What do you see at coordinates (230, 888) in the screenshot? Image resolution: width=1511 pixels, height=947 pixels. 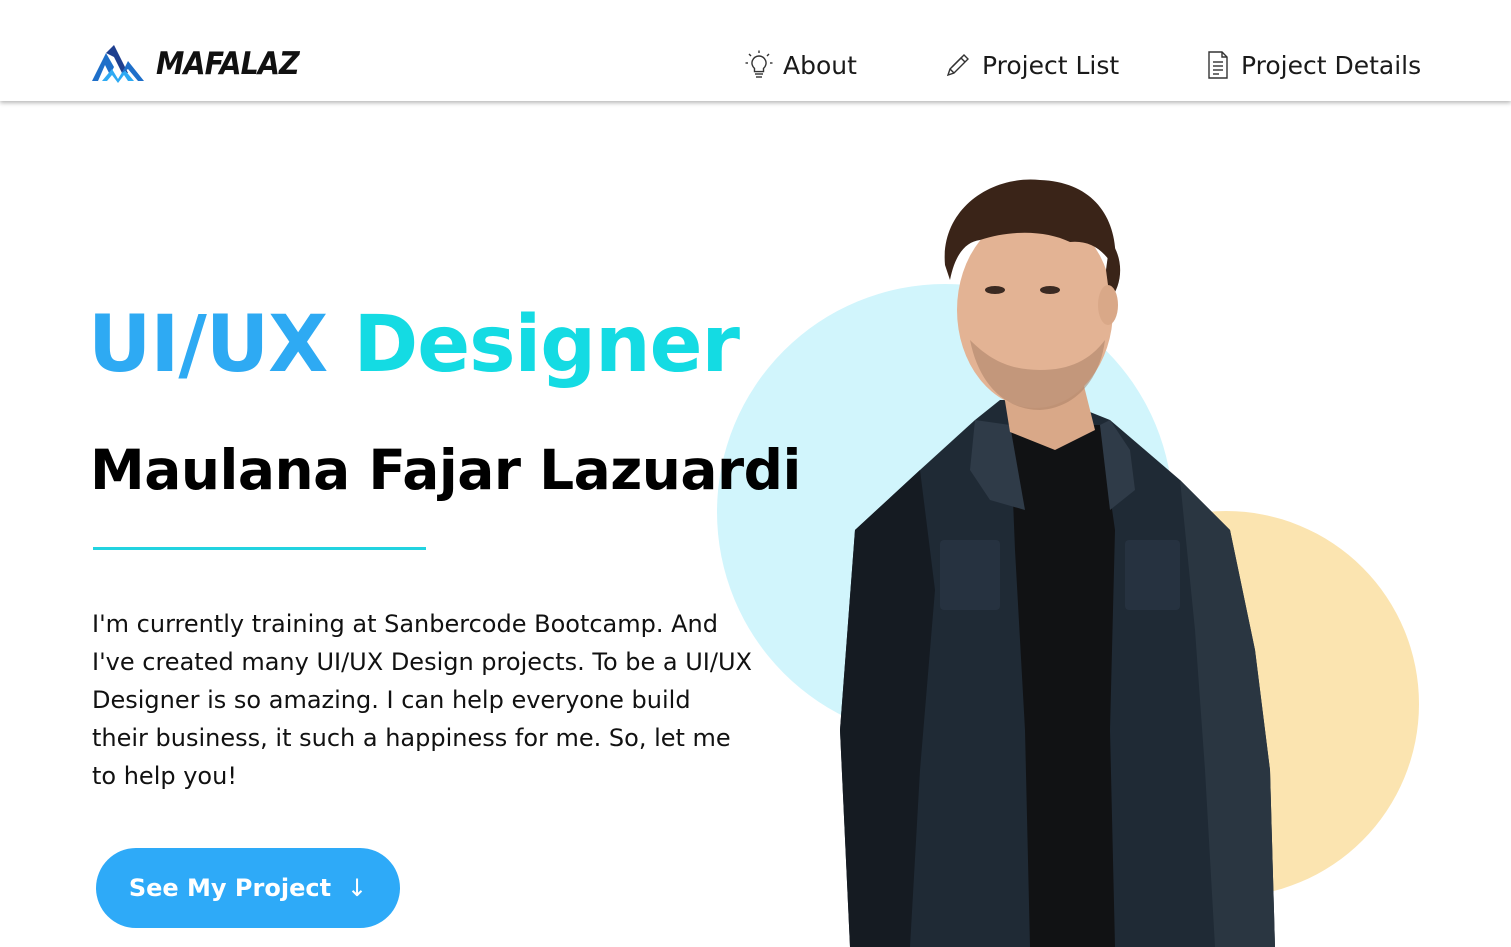 I see `cta-label: See My Project` at bounding box center [230, 888].